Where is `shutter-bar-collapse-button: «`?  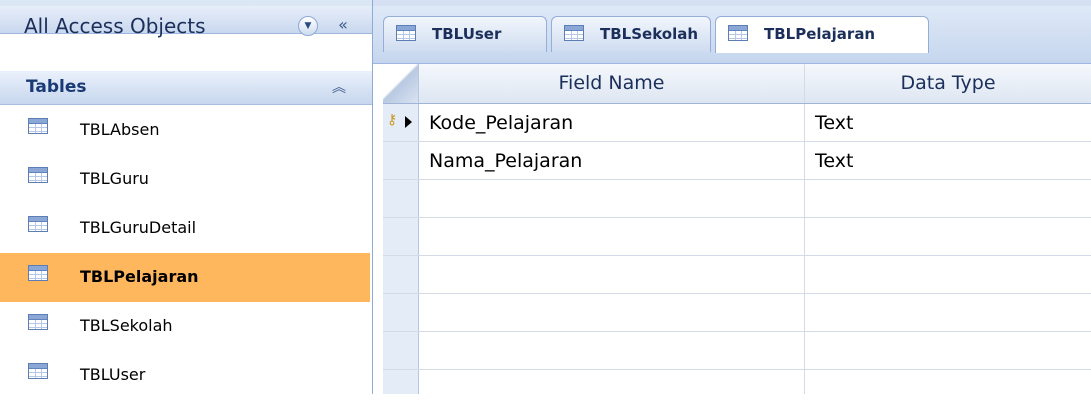
shutter-bar-collapse-button: « is located at coordinates (343, 25).